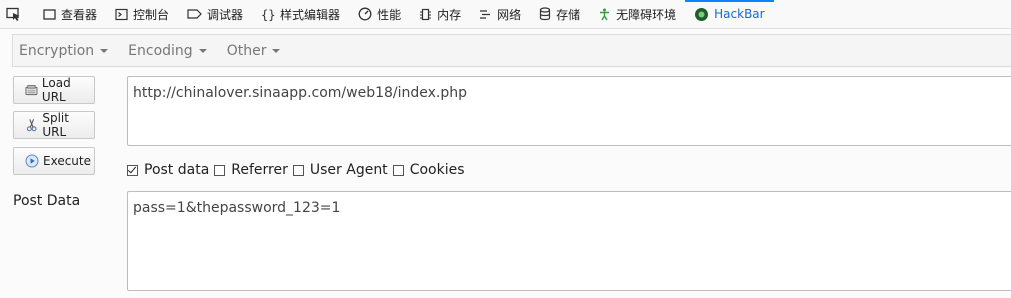 The image size is (1011, 298). I want to click on split-url-button: Split URL, so click(54, 125).